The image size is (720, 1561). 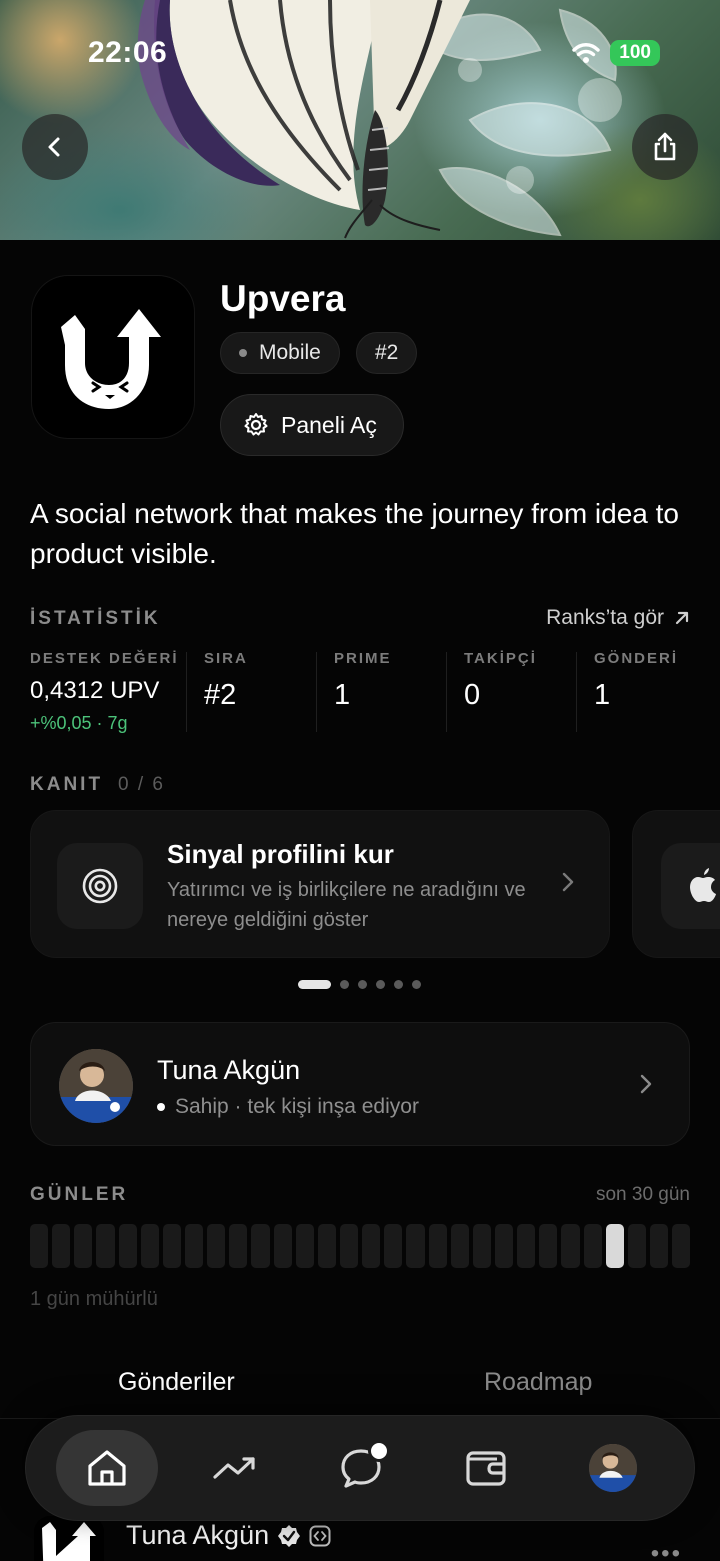 What do you see at coordinates (665, 147) in the screenshot?
I see `share-button` at bounding box center [665, 147].